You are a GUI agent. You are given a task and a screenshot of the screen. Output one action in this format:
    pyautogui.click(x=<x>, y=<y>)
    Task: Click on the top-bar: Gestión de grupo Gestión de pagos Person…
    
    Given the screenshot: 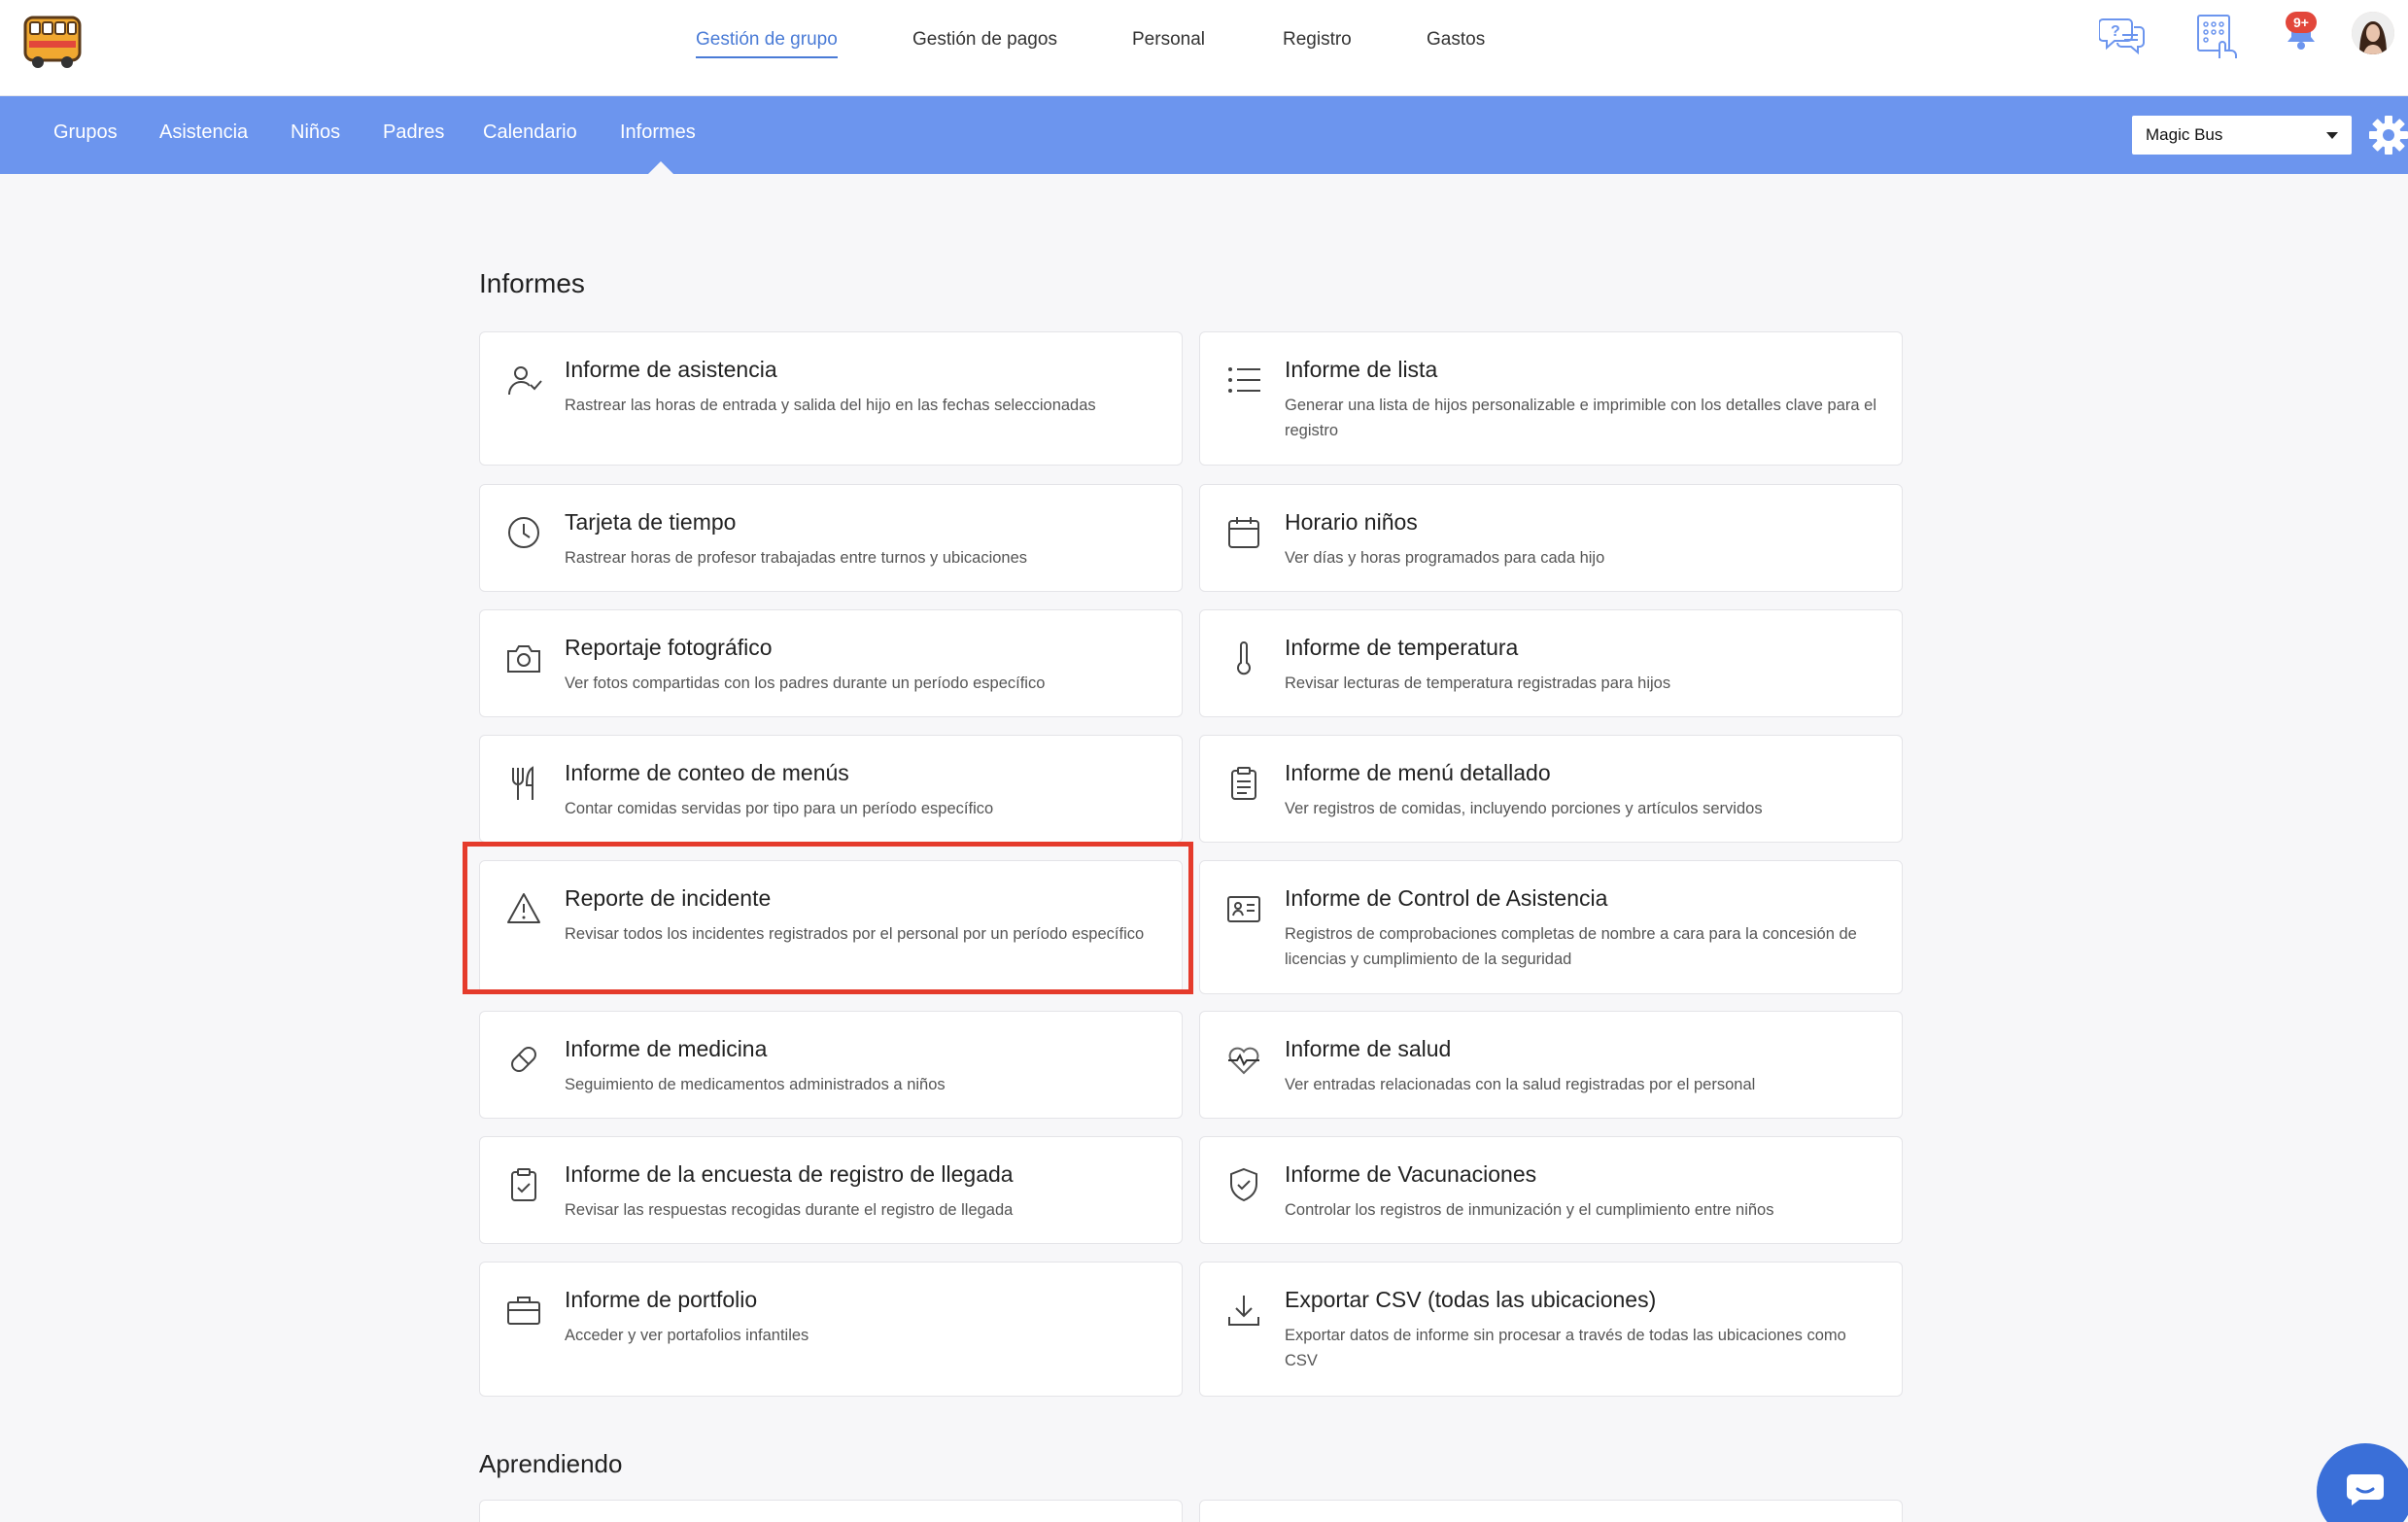 What is the action you would take?
    pyautogui.click(x=1204, y=48)
    